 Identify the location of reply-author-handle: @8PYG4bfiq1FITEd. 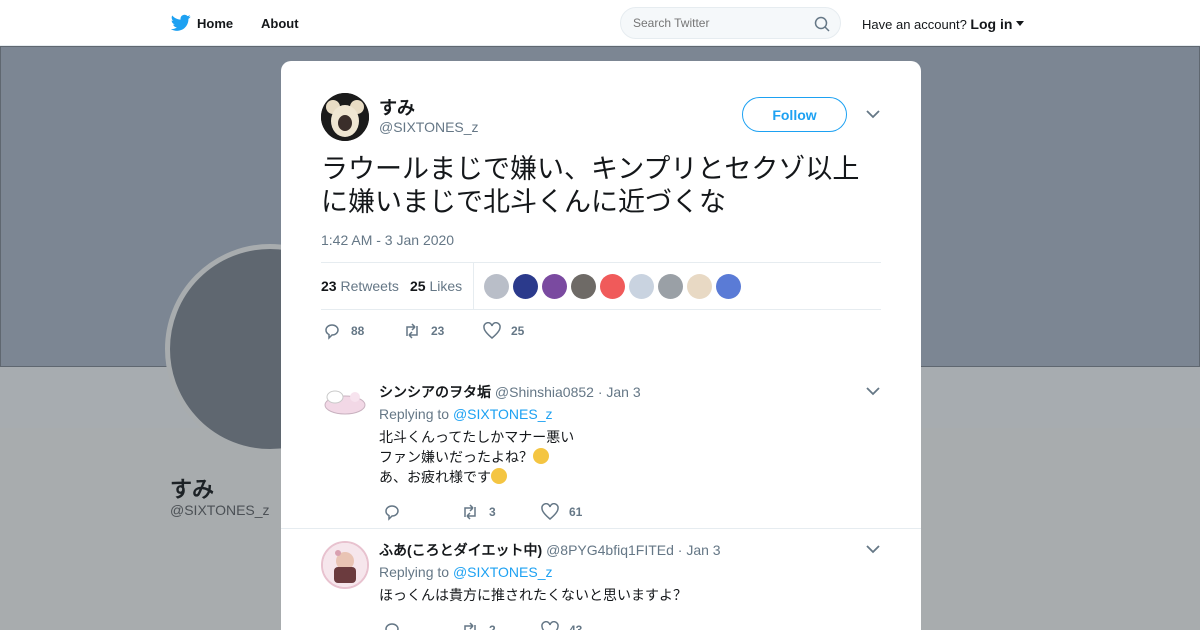
(610, 550).